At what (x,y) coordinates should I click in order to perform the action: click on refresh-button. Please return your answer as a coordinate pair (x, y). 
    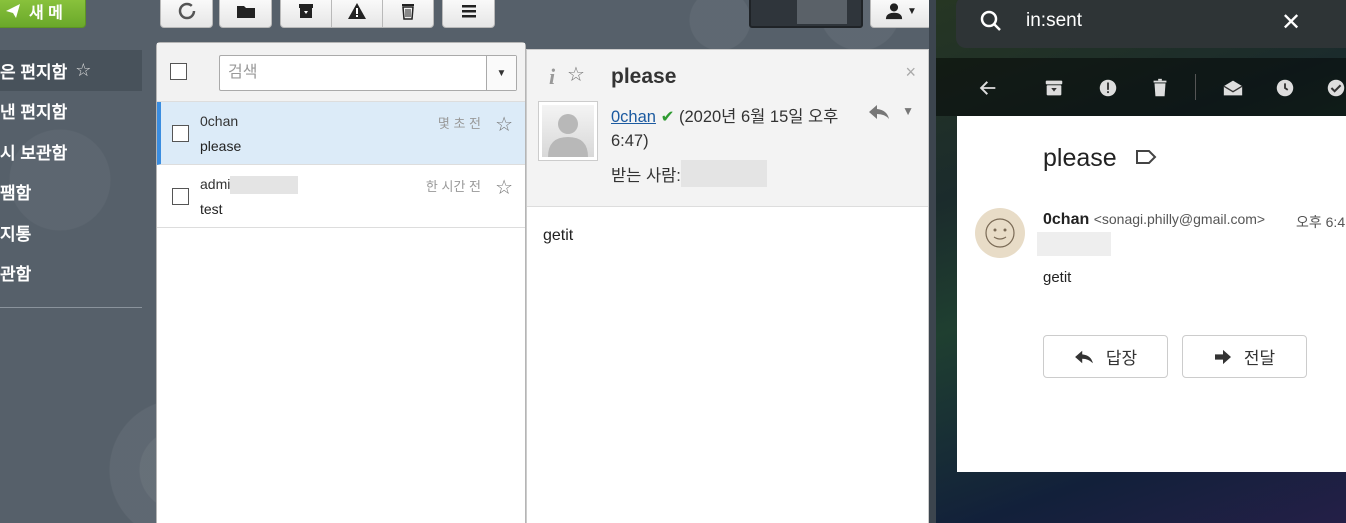
    Looking at the image, I should click on (186, 14).